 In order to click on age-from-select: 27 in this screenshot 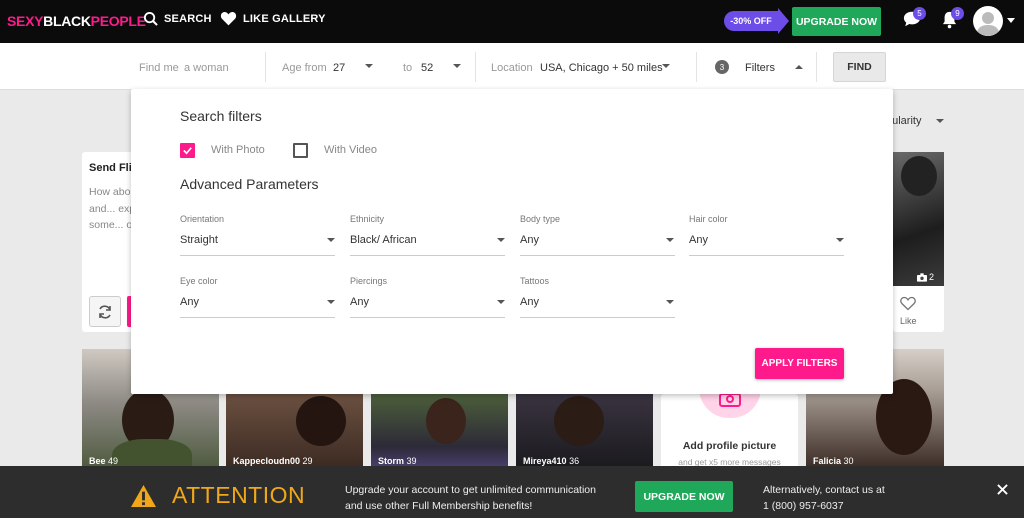, I will do `click(339, 68)`.